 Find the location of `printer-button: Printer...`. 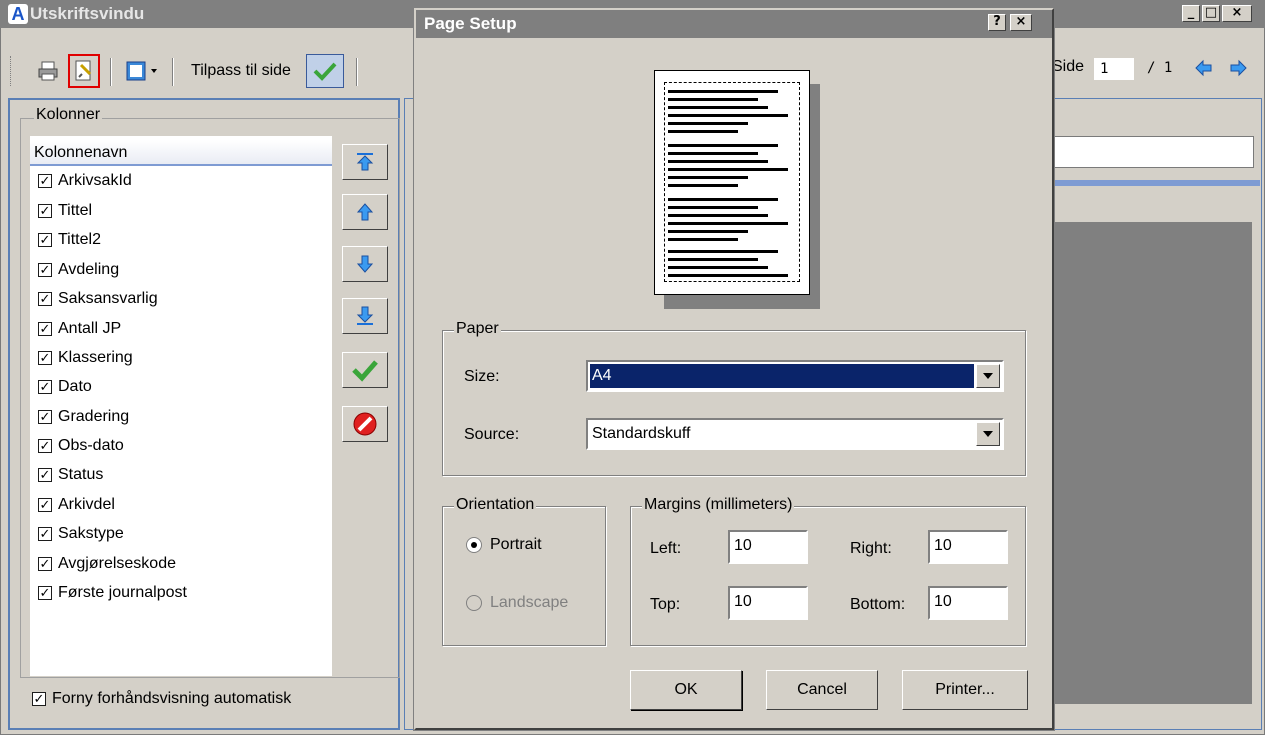

printer-button: Printer... is located at coordinates (965, 690).